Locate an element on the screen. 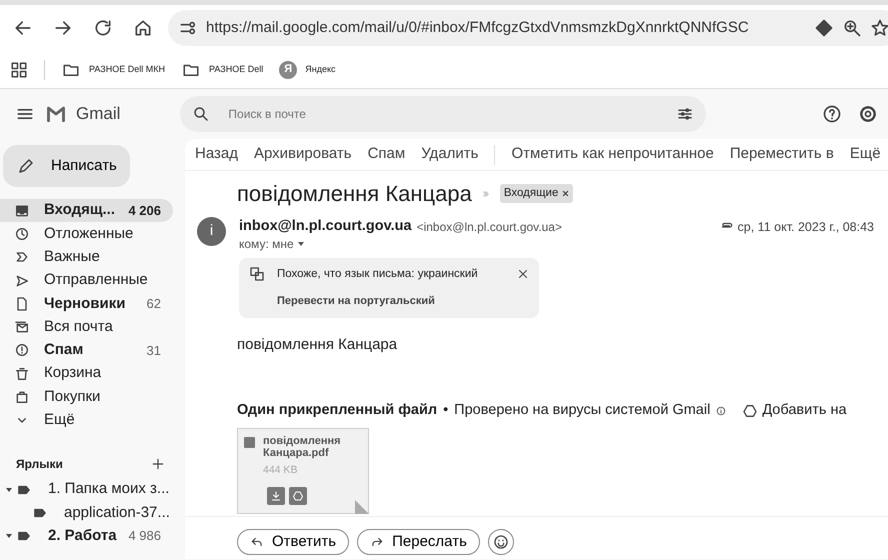  nav-item: Черновики 62 is located at coordinates (86, 304).